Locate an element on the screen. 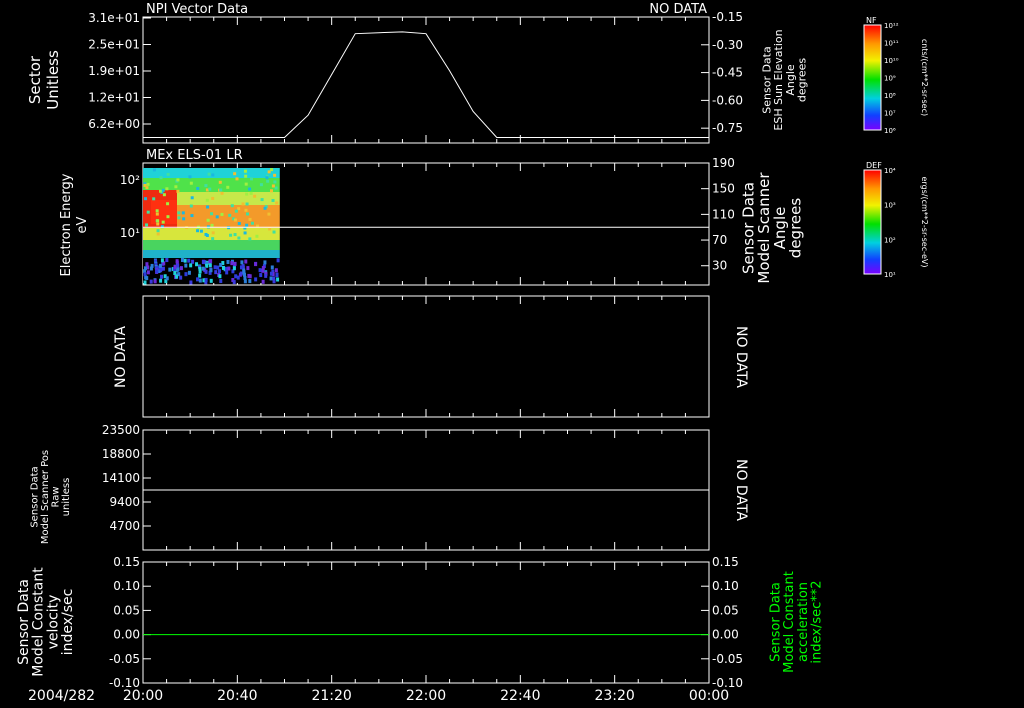 The width and height of the screenshot is (1024, 708). colorbar-def-units: ergs/(cm**2-sr-sec-eV) is located at coordinates (924, 221).